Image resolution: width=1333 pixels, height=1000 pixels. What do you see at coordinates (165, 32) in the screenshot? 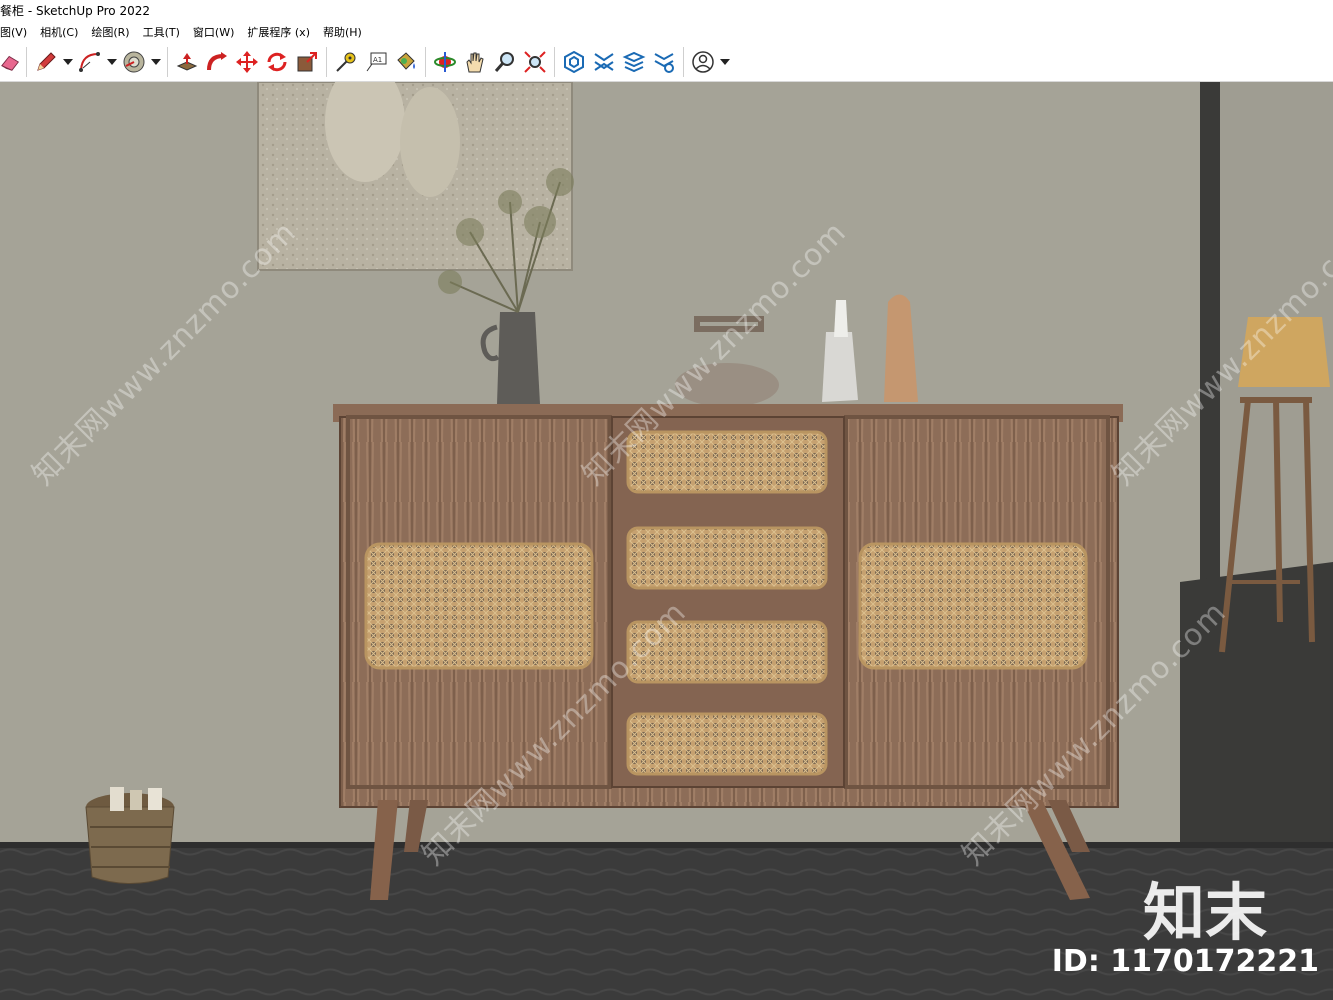
I see `menu-tools: 工具(T)` at bounding box center [165, 32].